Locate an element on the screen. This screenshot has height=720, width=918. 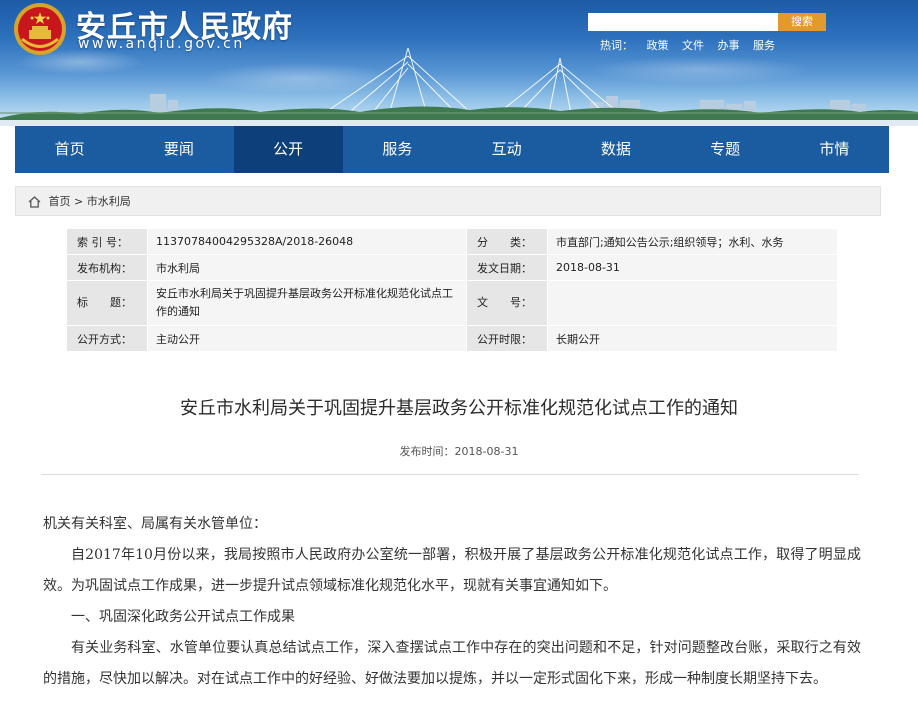
article-title: 安丘市水利局关于巩固提升基层政务公开标准化规范化试点工作的通知 is located at coordinates (459, 408).